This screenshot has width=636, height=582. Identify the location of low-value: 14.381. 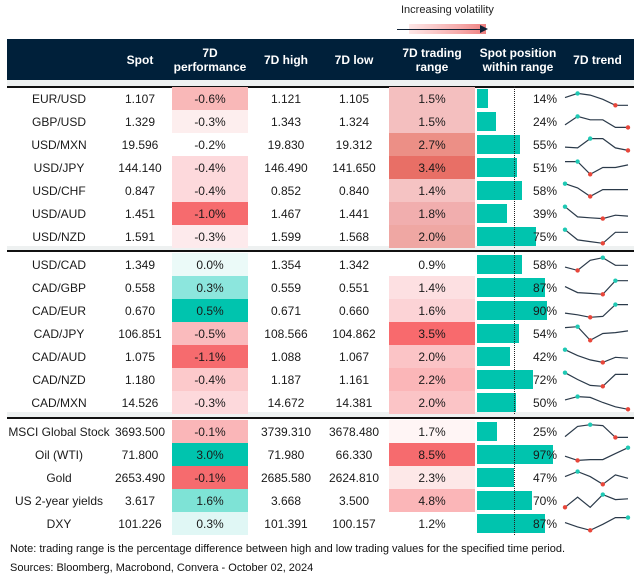
(354, 402).